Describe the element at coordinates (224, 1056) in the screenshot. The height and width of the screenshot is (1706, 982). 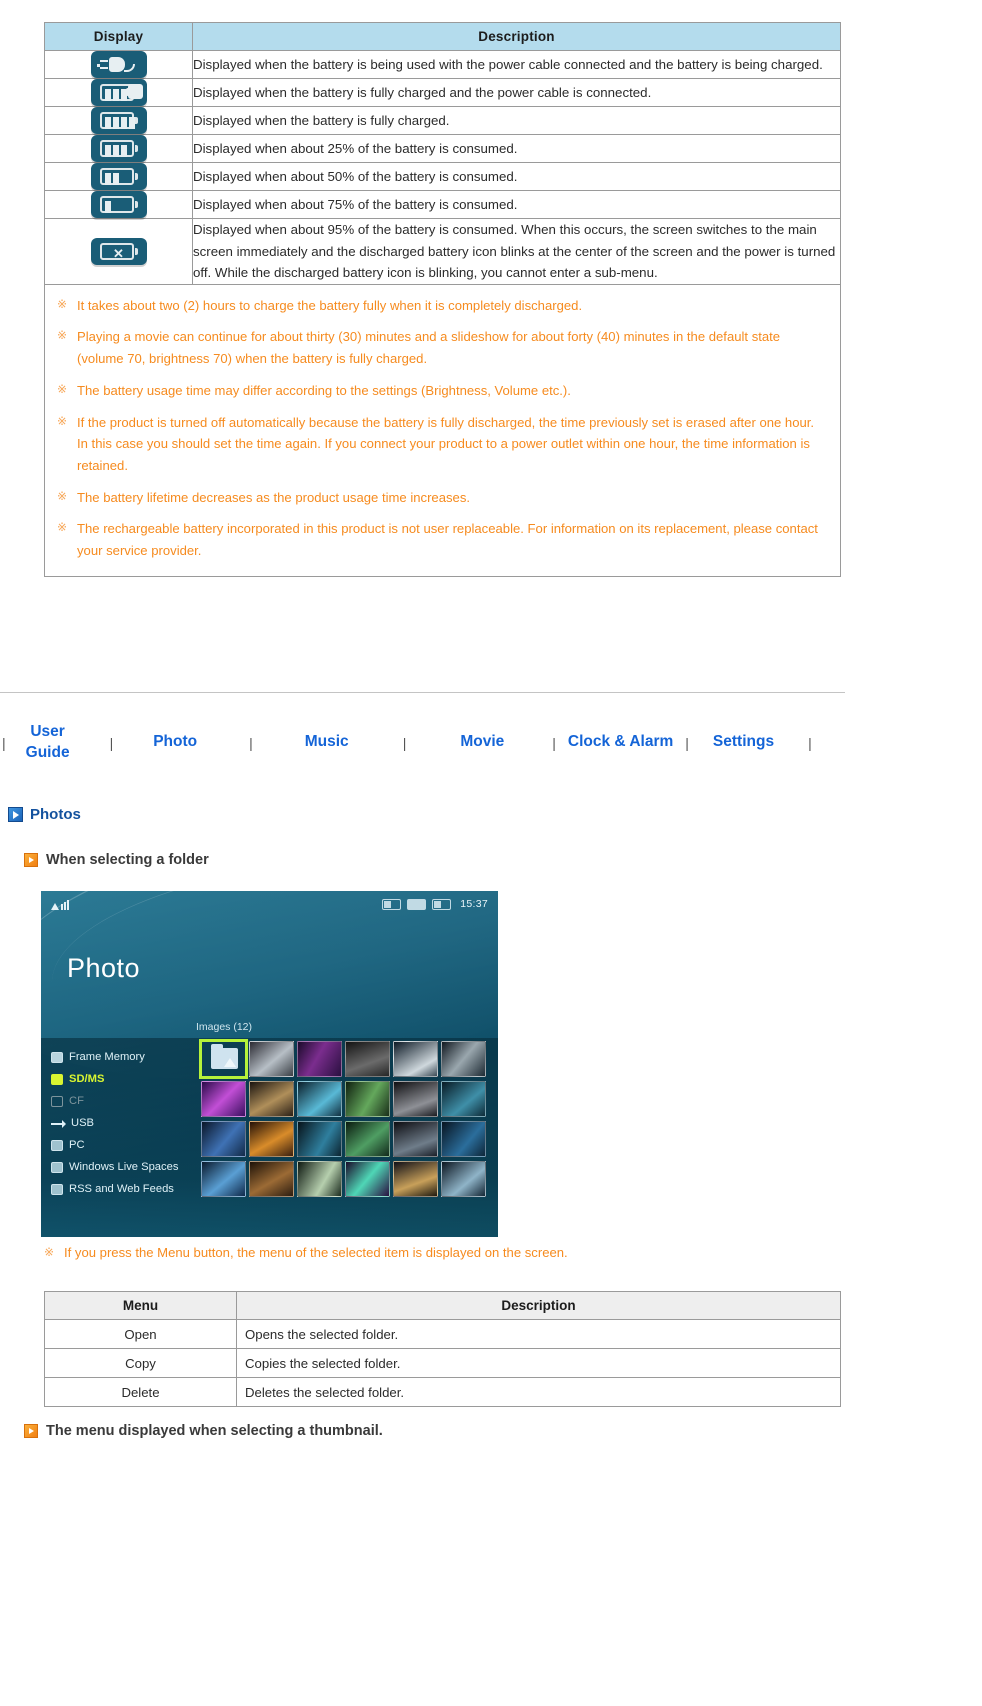
I see `folder-icon` at that location.